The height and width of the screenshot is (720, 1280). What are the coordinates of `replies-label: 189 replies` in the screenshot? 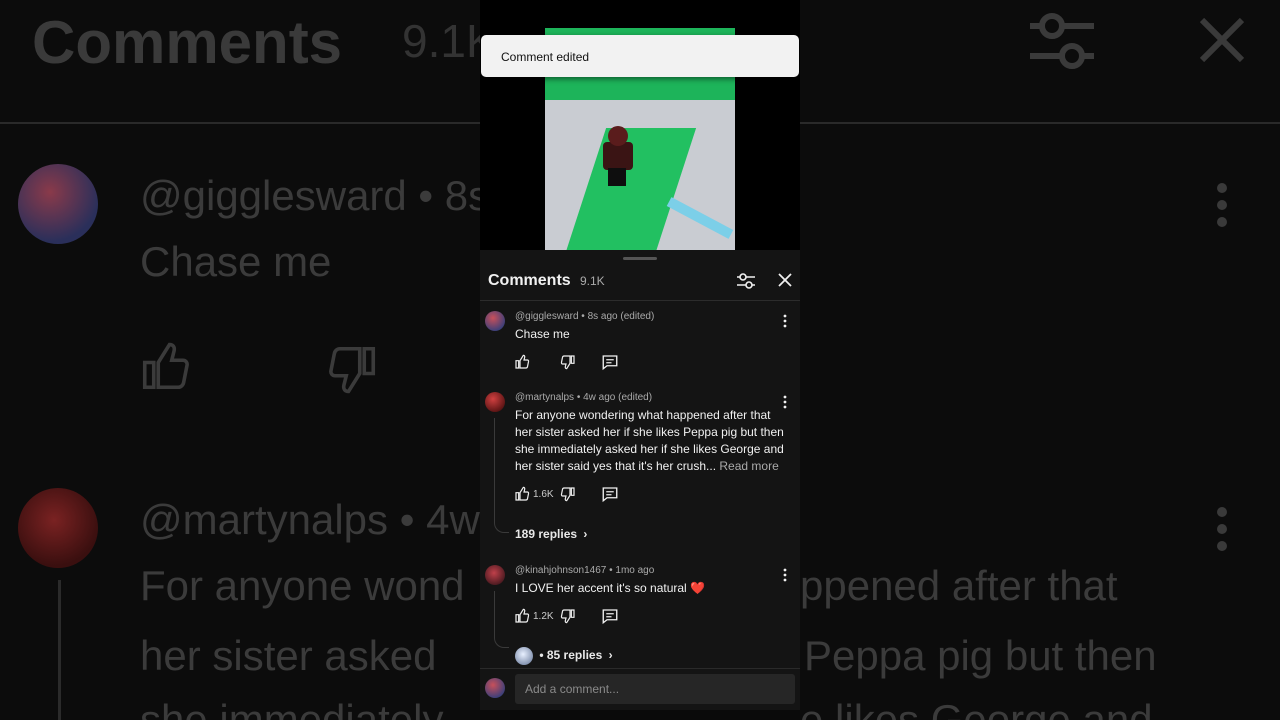 It's located at (546, 534).